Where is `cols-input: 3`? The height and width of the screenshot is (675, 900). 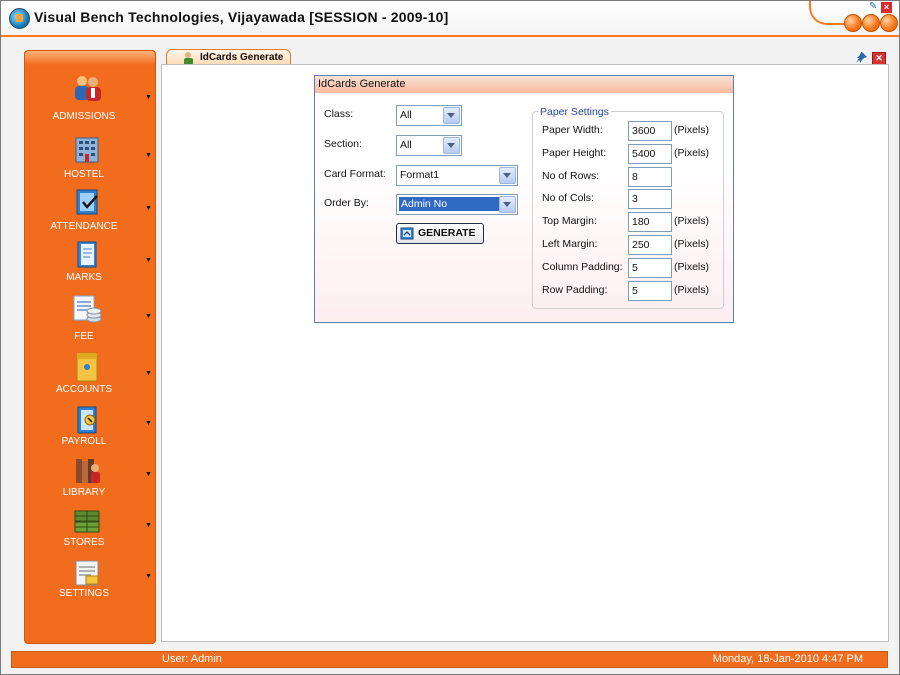
cols-input: 3 is located at coordinates (650, 199).